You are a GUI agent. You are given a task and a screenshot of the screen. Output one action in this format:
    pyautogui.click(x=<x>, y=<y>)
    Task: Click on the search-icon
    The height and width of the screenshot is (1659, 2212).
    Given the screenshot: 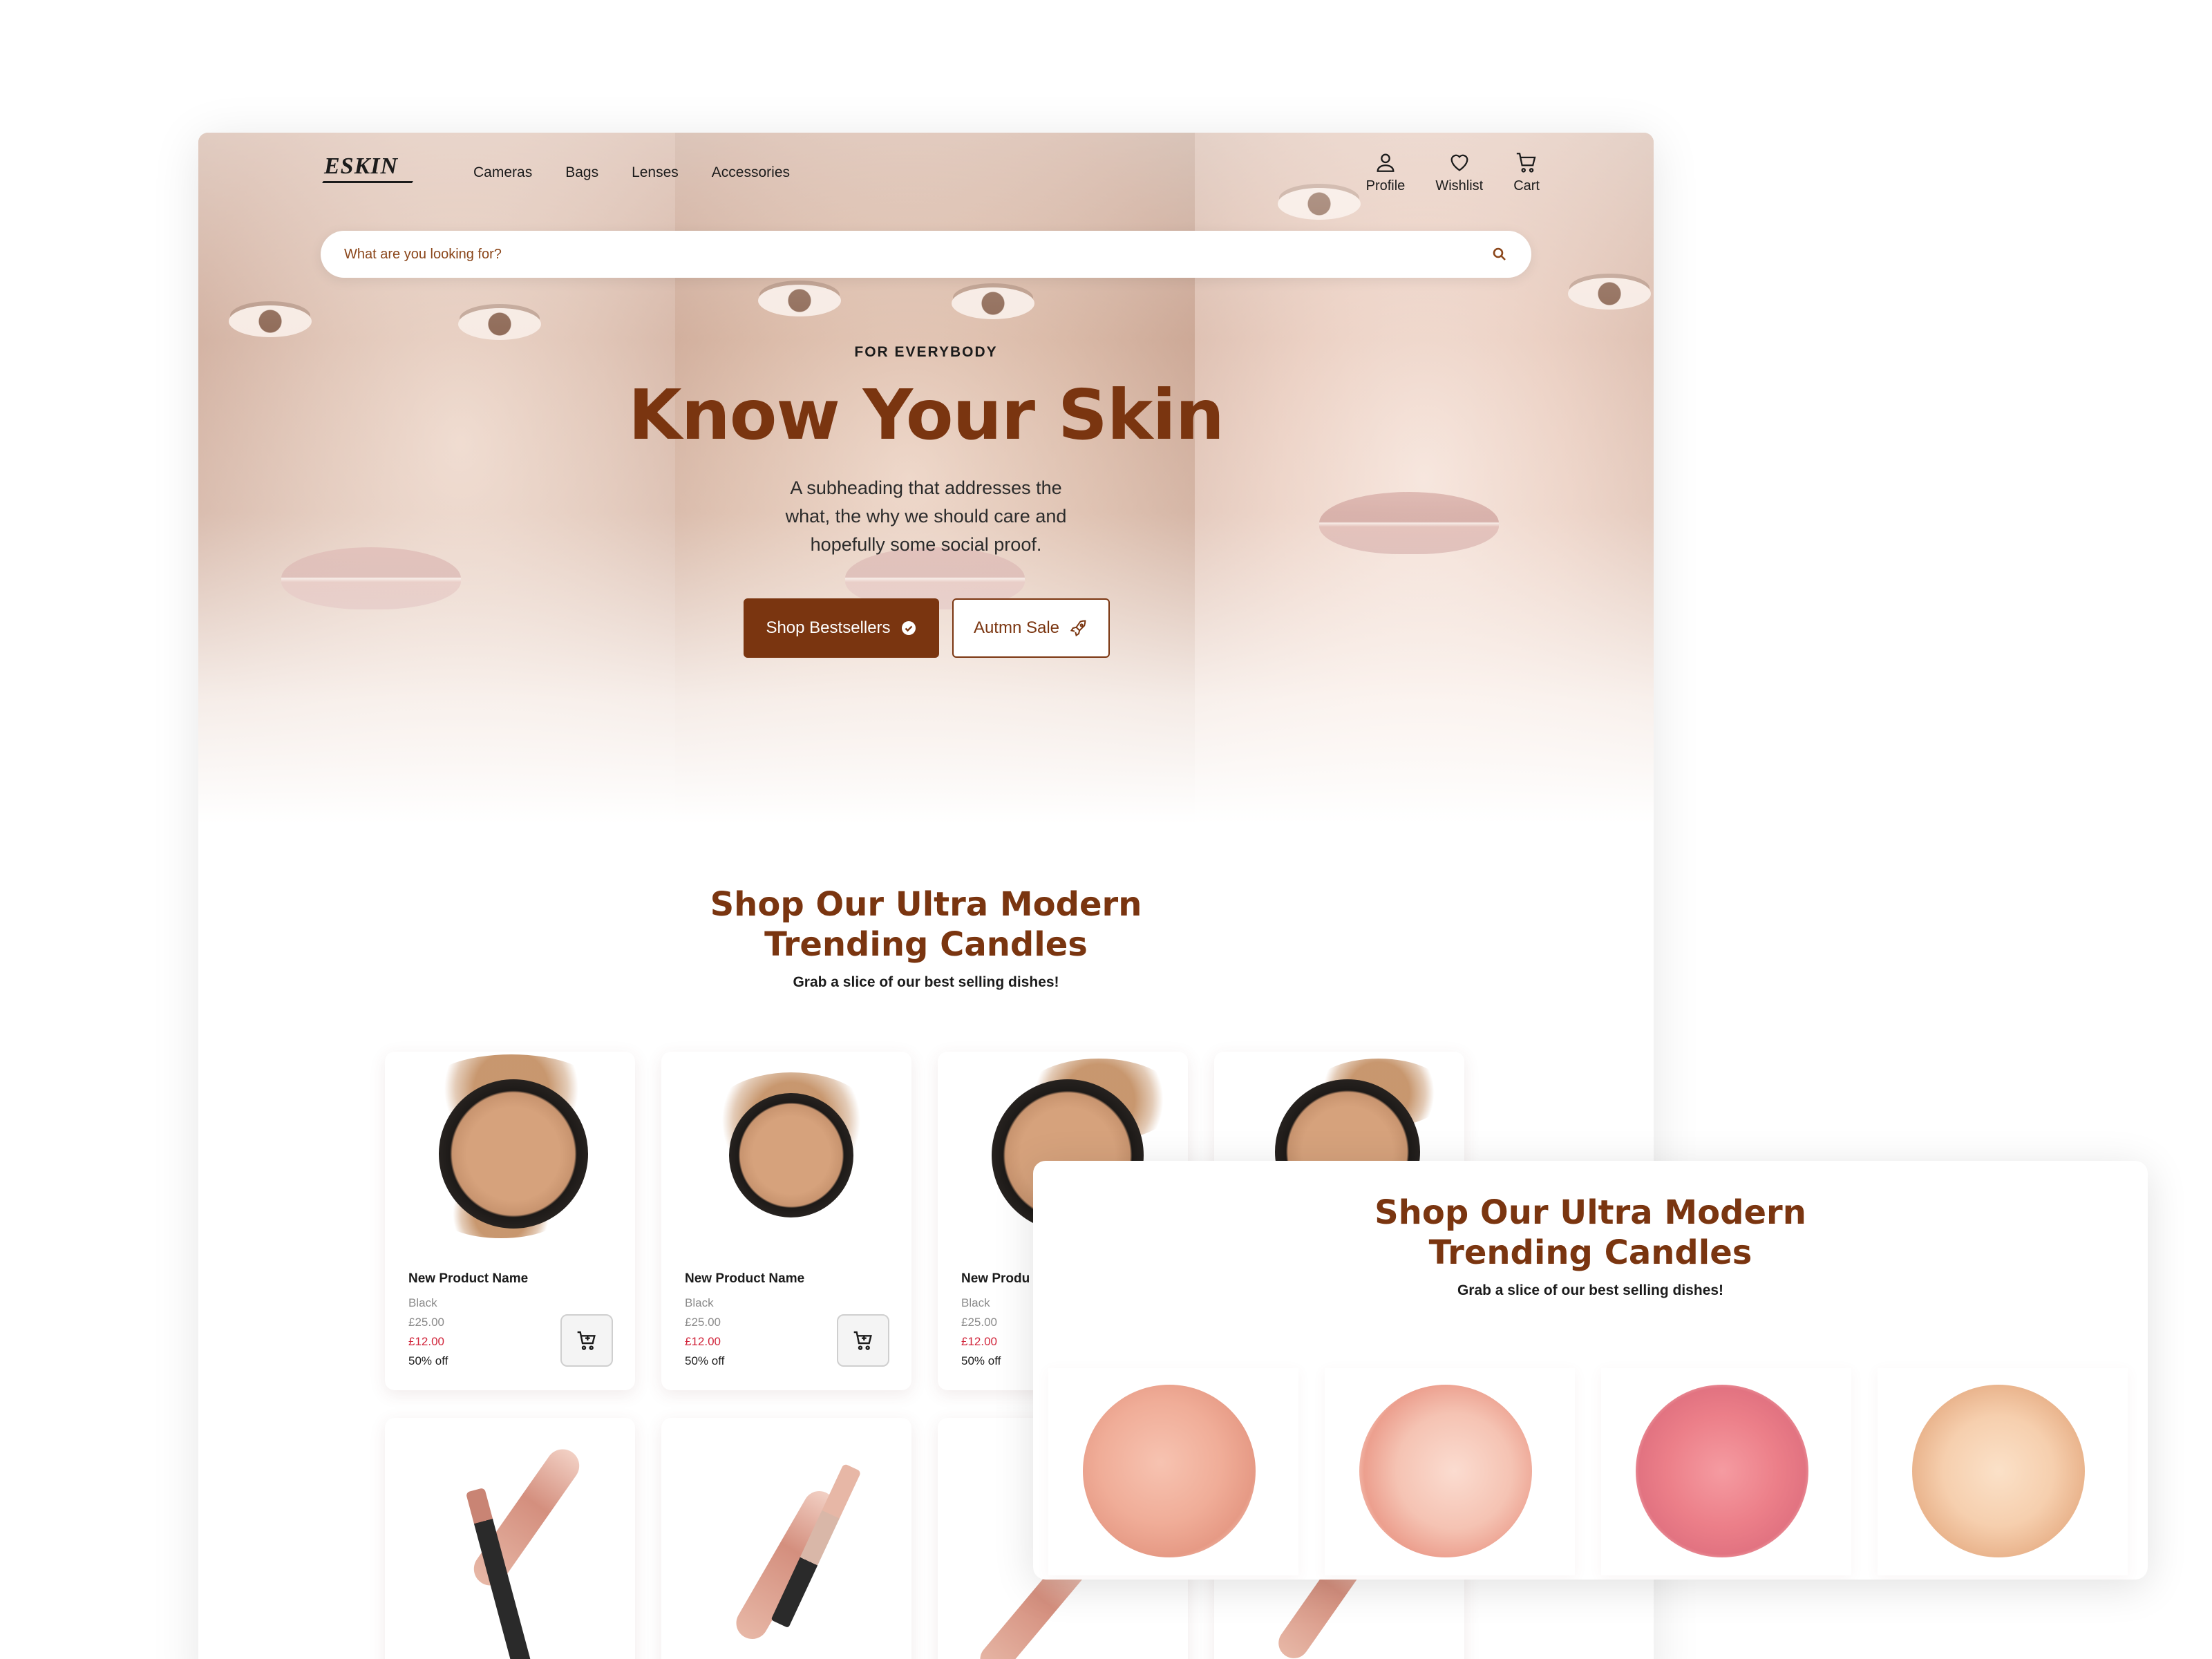 What is the action you would take?
    pyautogui.click(x=1499, y=255)
    